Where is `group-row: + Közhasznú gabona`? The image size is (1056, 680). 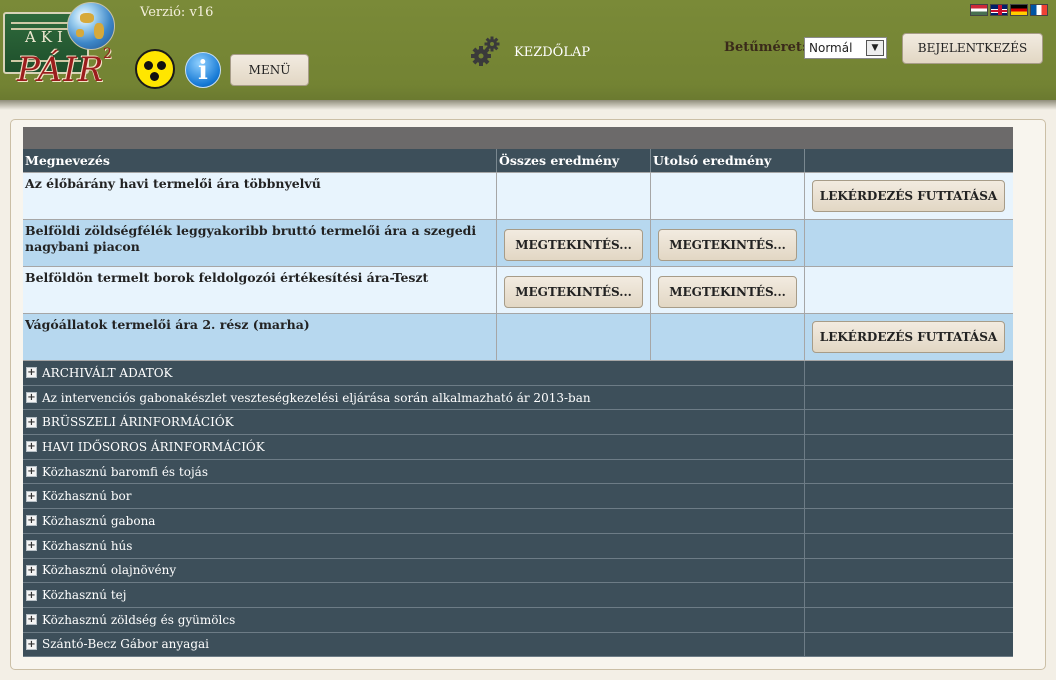
group-row: + Közhasznú gabona is located at coordinates (518, 521).